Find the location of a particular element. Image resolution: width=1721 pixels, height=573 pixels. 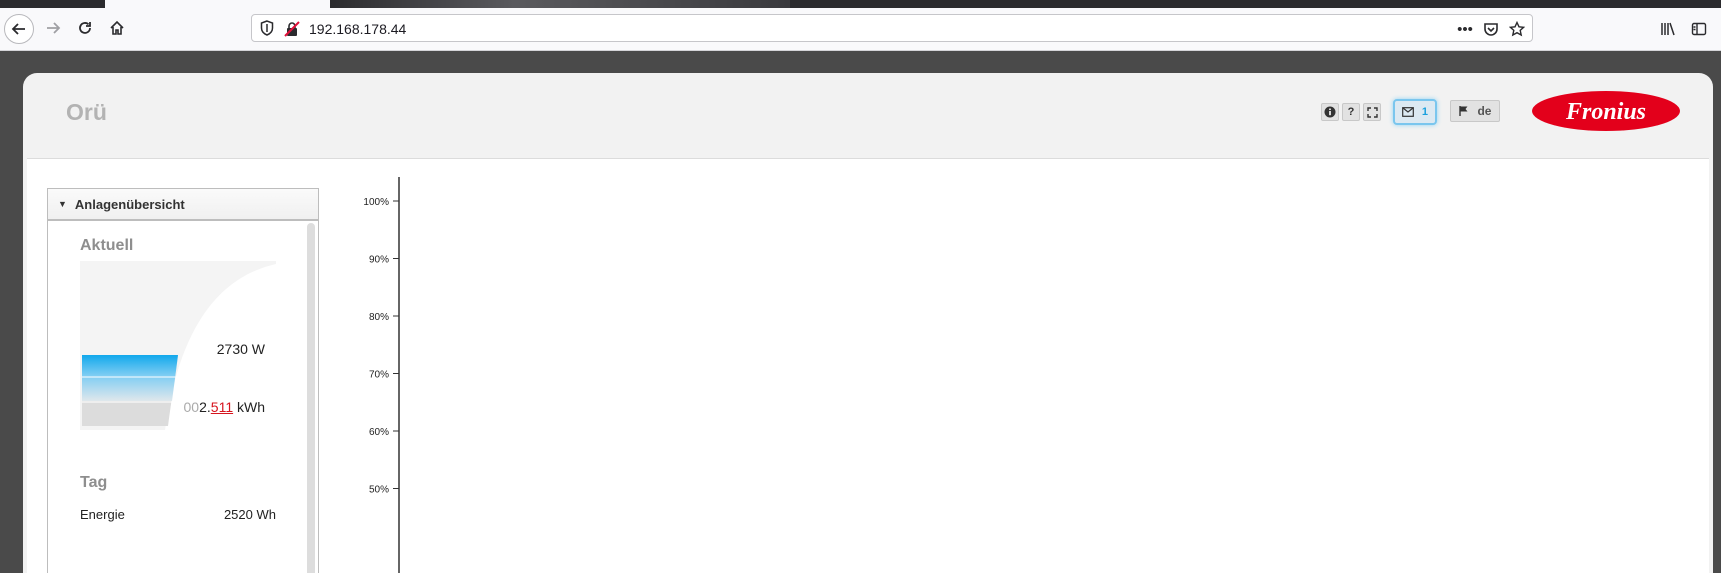

overview-title: Anlagenübersicht is located at coordinates (129, 204).